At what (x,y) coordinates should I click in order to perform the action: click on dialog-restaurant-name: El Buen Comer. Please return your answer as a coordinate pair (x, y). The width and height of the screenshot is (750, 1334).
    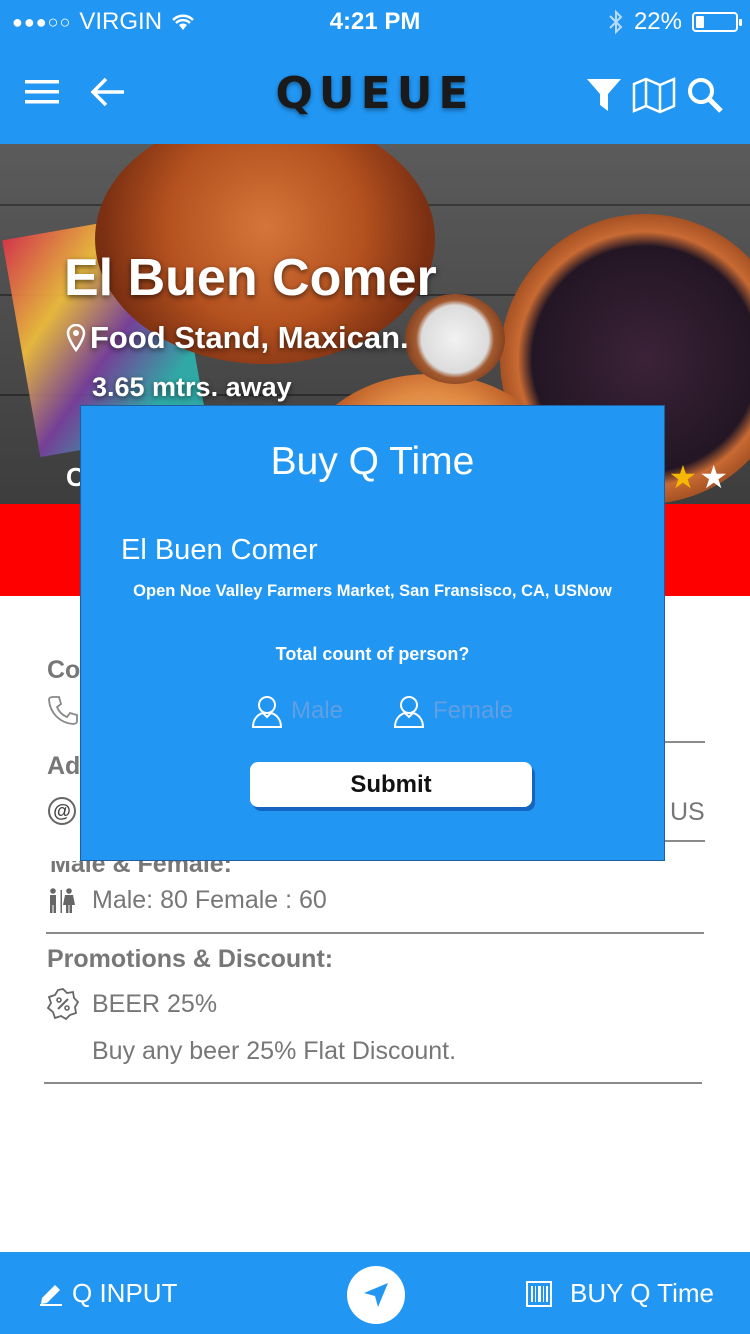
    Looking at the image, I should click on (219, 550).